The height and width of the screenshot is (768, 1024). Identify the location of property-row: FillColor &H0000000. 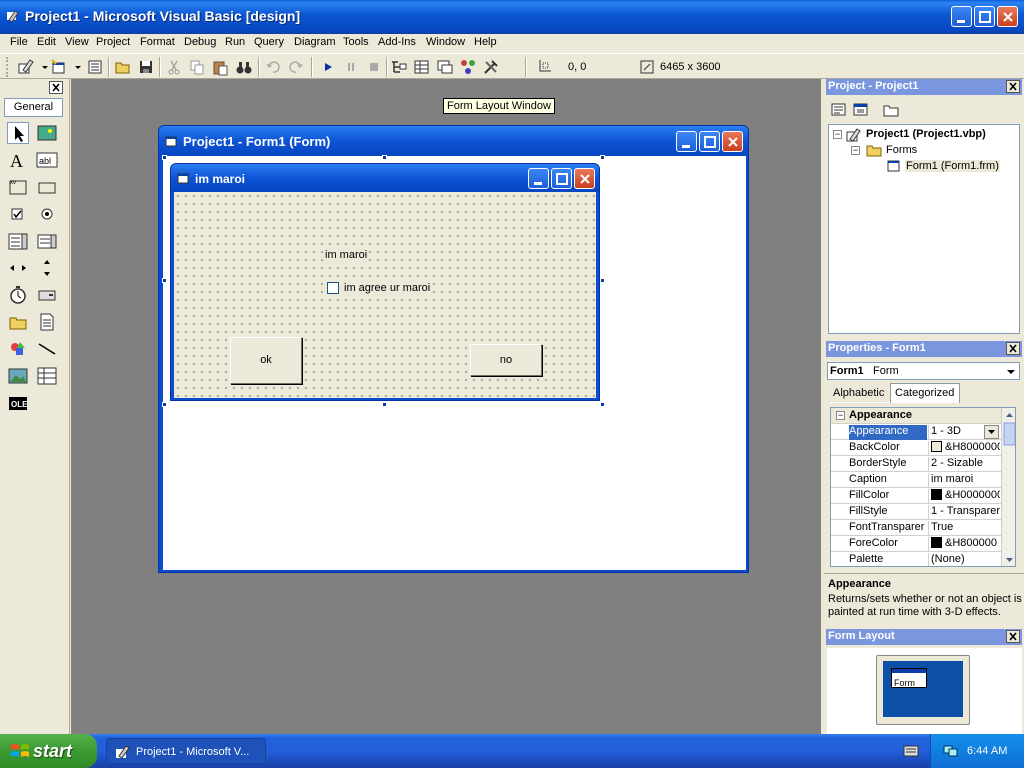
(916, 496).